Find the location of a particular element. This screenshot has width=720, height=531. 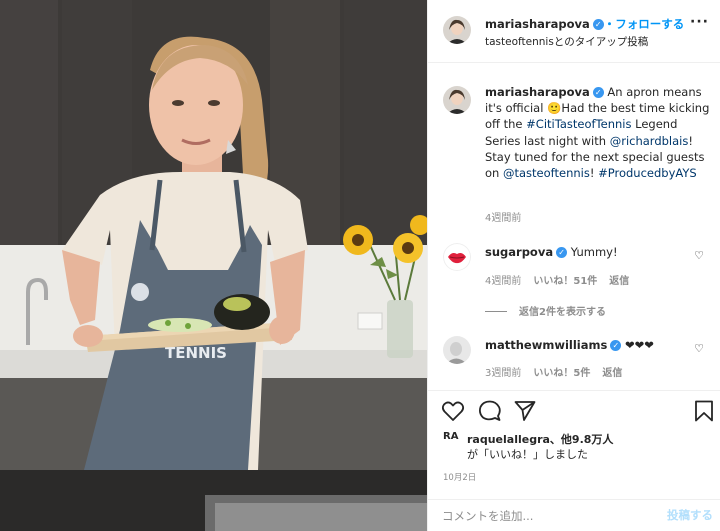

paid-partnership-label: tasteoftennisとのタイアップ投稿 is located at coordinates (566, 41).